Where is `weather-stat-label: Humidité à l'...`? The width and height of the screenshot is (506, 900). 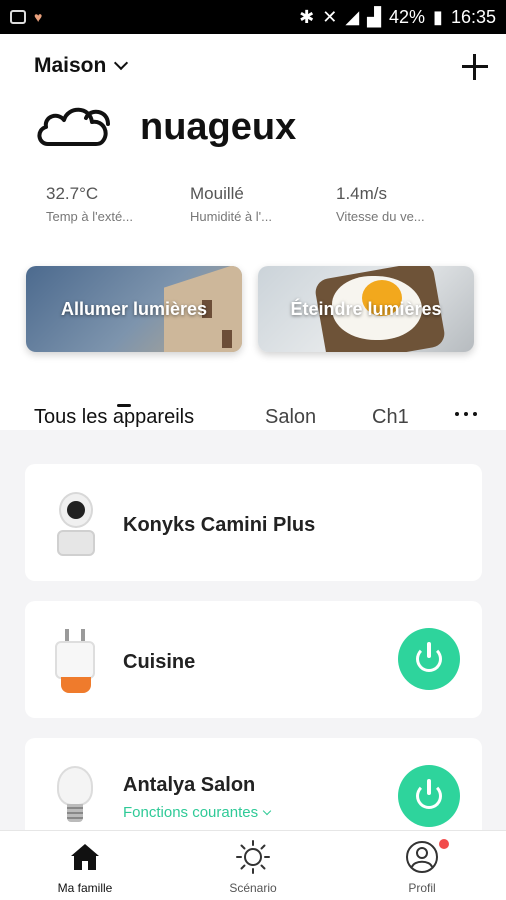
weather-stat-label: Humidité à l'... is located at coordinates (231, 216).